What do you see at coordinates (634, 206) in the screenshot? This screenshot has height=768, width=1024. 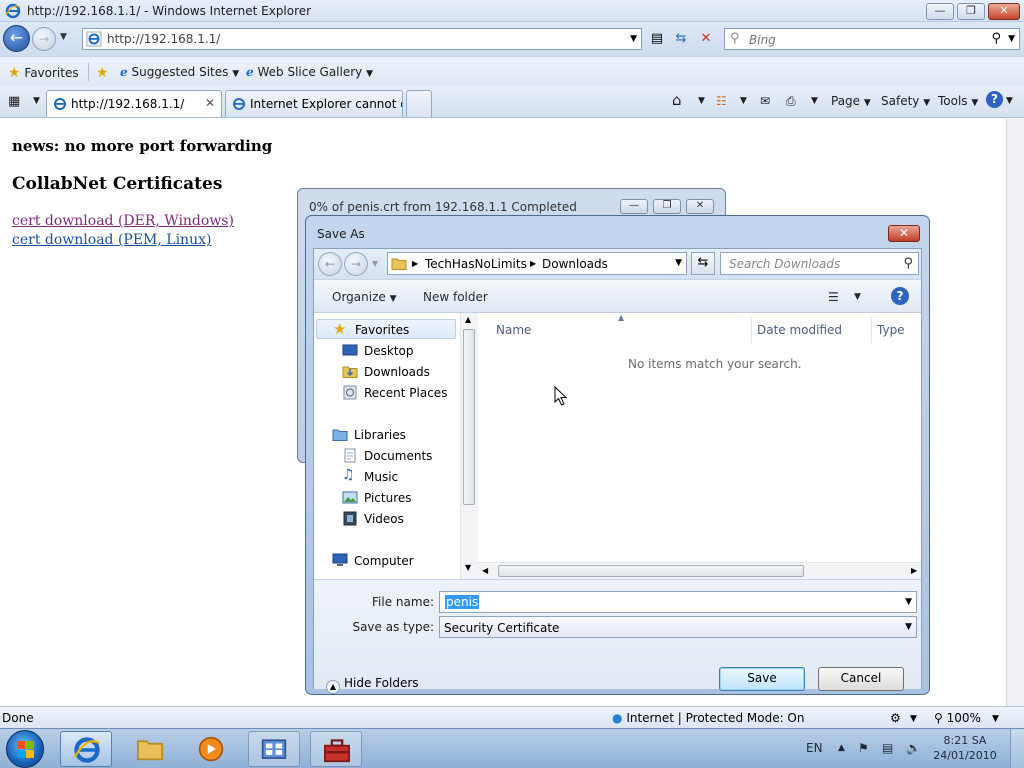 I see `progress-minimize-button: —` at bounding box center [634, 206].